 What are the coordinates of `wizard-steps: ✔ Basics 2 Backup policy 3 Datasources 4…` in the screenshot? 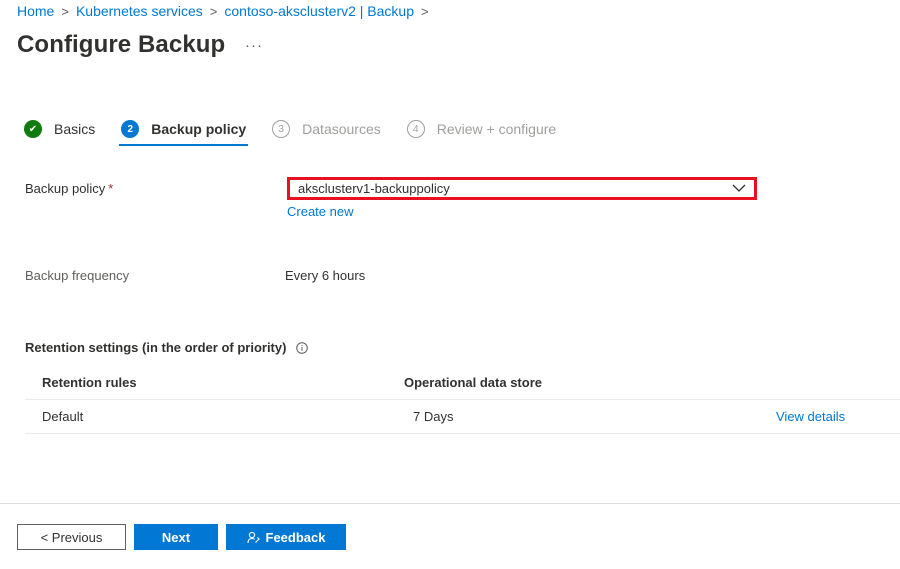 It's located at (303, 133).